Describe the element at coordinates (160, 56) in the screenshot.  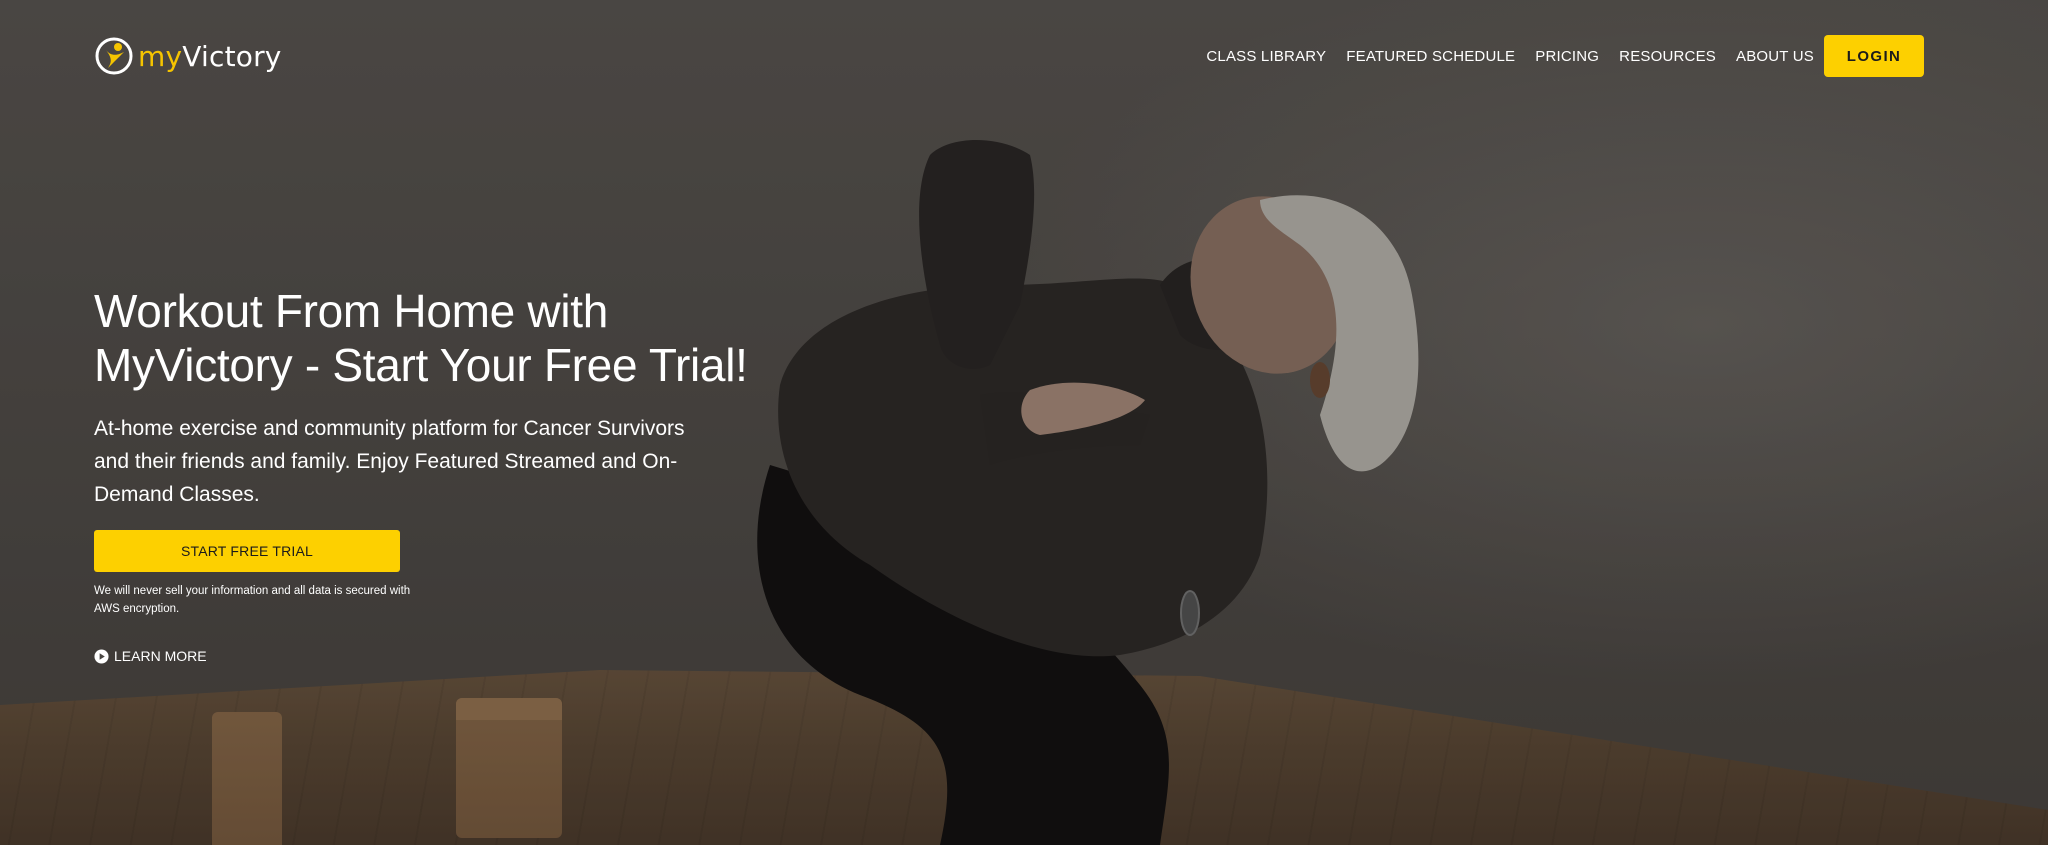
I see `brand-wordmark-prefix: my` at that location.